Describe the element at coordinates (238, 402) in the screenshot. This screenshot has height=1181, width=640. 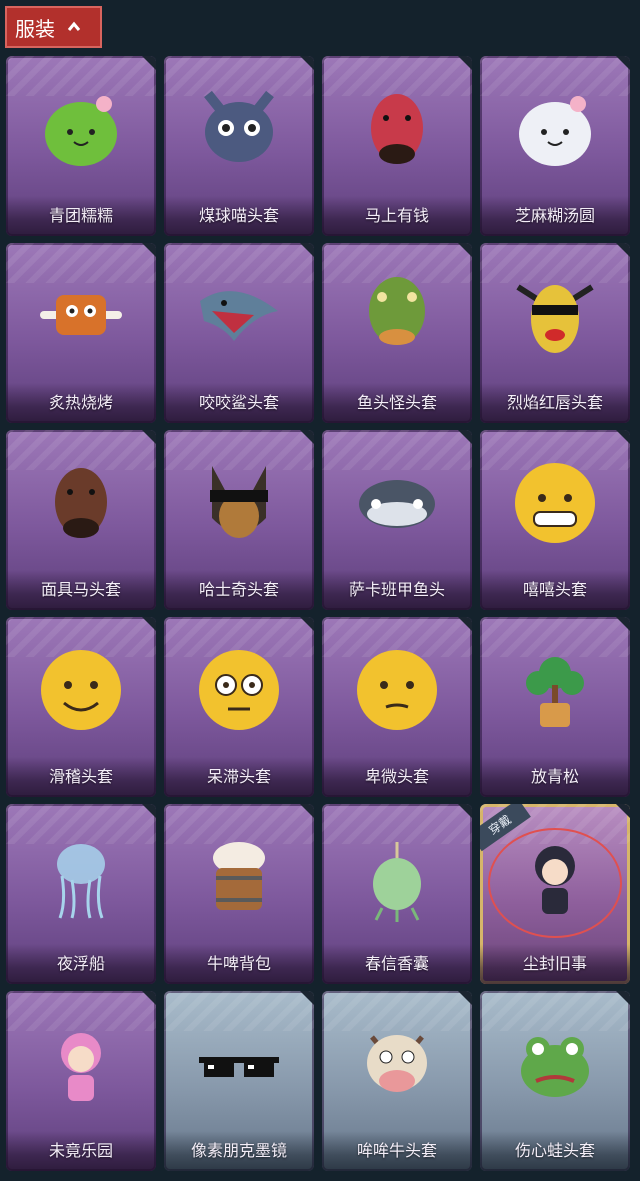
I see `costume-name: 咬咬鲨头套` at that location.